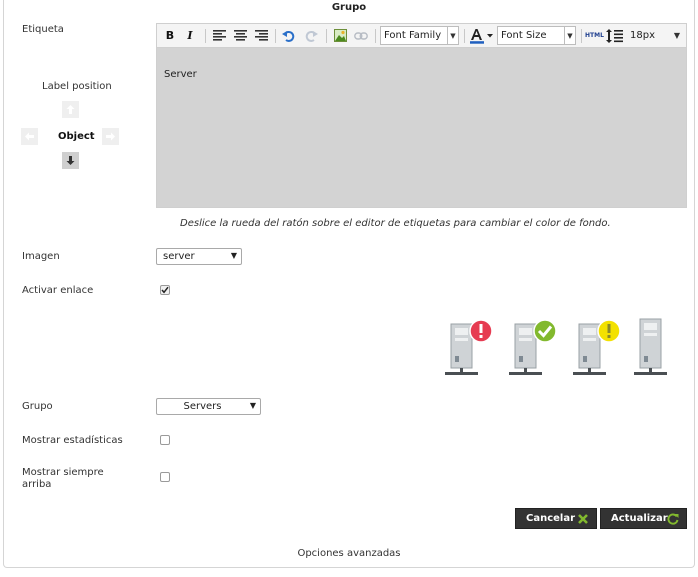  I want to click on update-button-label: Actualizar, so click(639, 518).